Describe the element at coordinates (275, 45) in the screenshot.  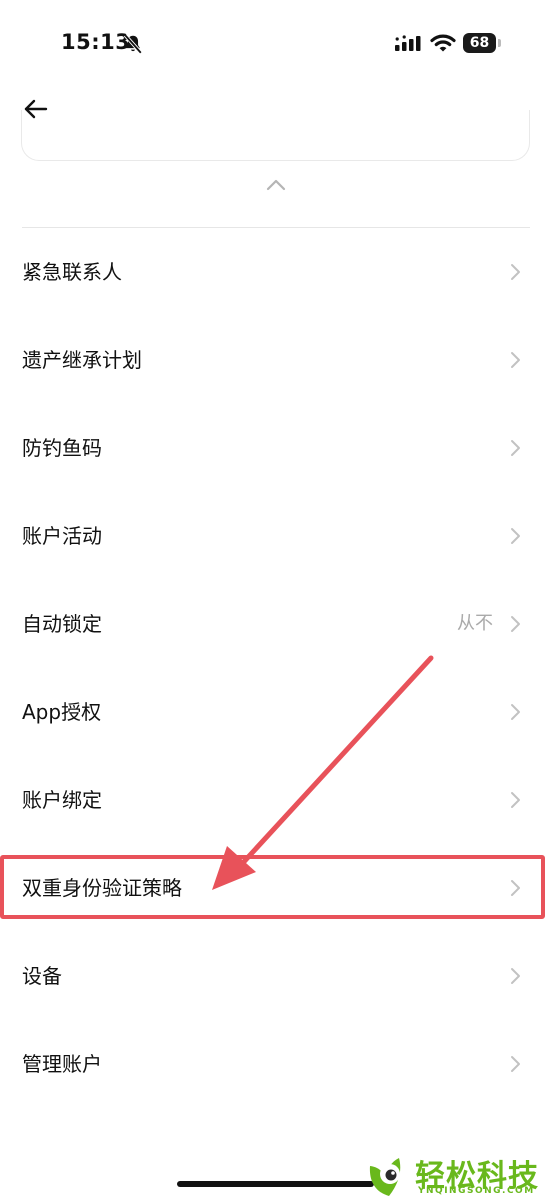
I see `status-bar: 15:13 68` at that location.